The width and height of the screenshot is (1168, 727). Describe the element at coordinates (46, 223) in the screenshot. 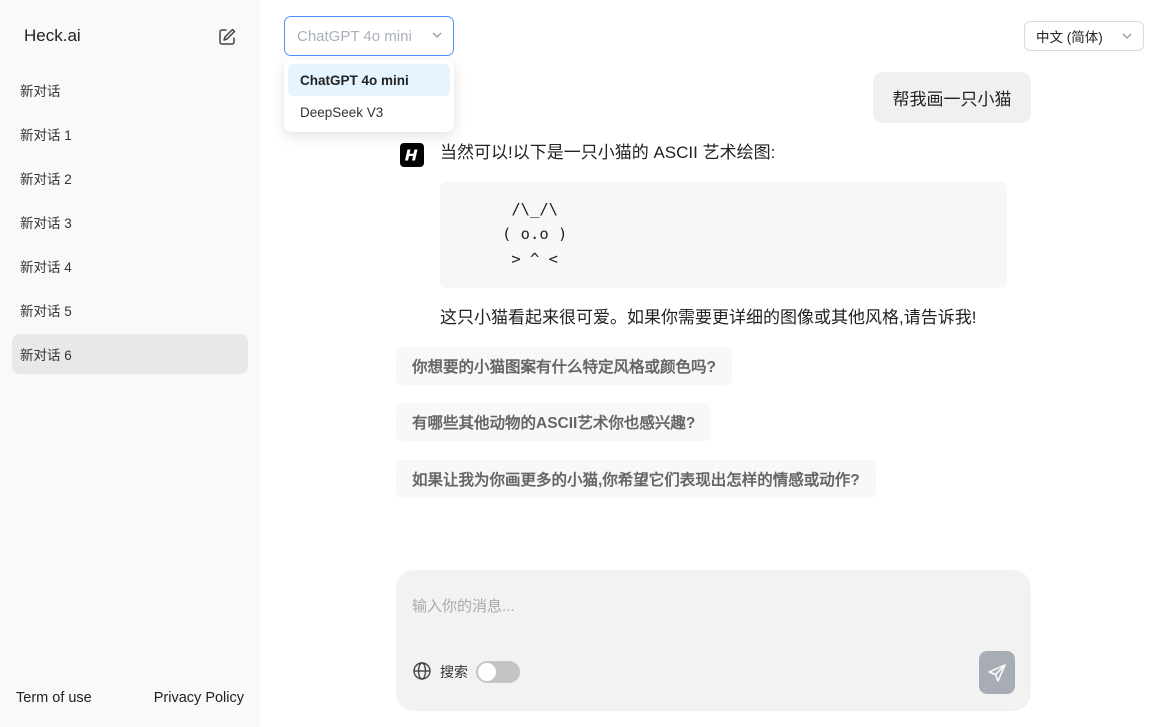

I see `conversation-label: 新对话 3` at that location.